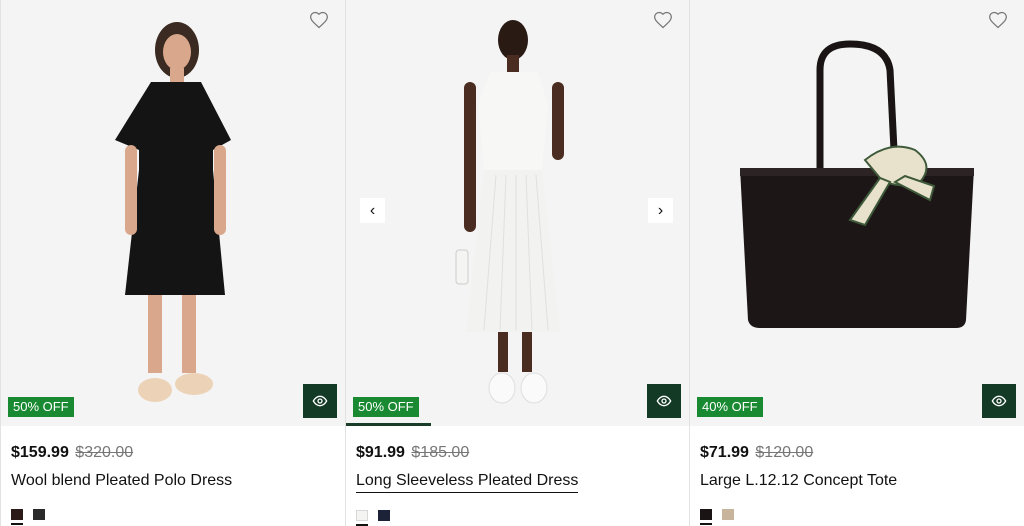 The image size is (1024, 526). I want to click on original-price: $185.00, so click(440, 452).